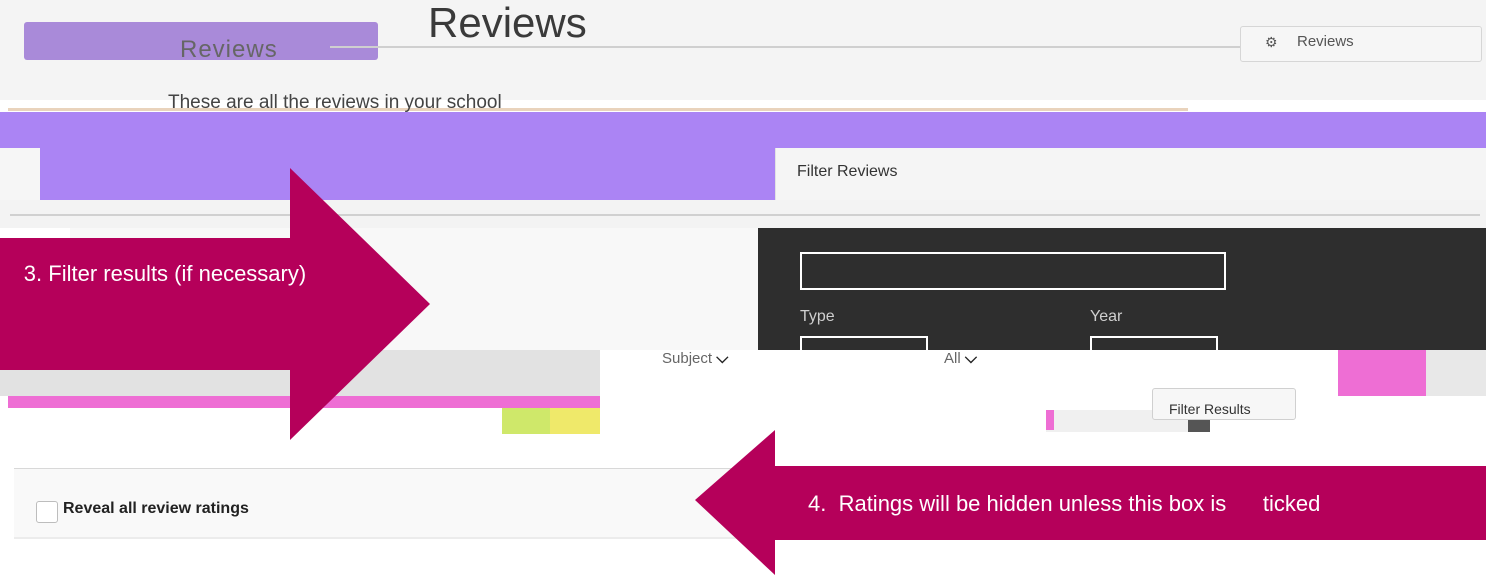 The height and width of the screenshot is (575, 1486). Describe the element at coordinates (335, 102) in the screenshot. I see `page-subtitle: These are all the reviews in your school` at that location.